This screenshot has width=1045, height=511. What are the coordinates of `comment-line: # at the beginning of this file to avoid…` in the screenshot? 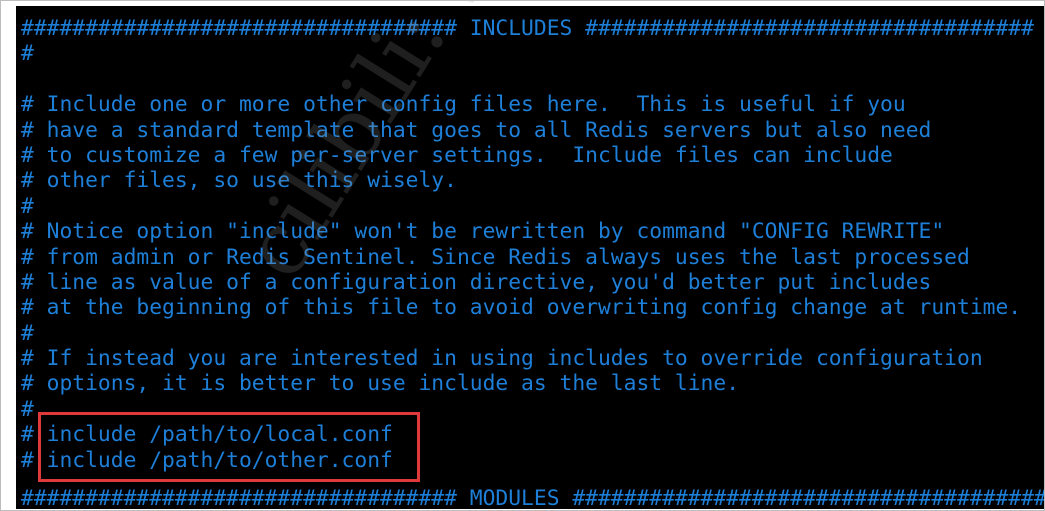 It's located at (521, 308).